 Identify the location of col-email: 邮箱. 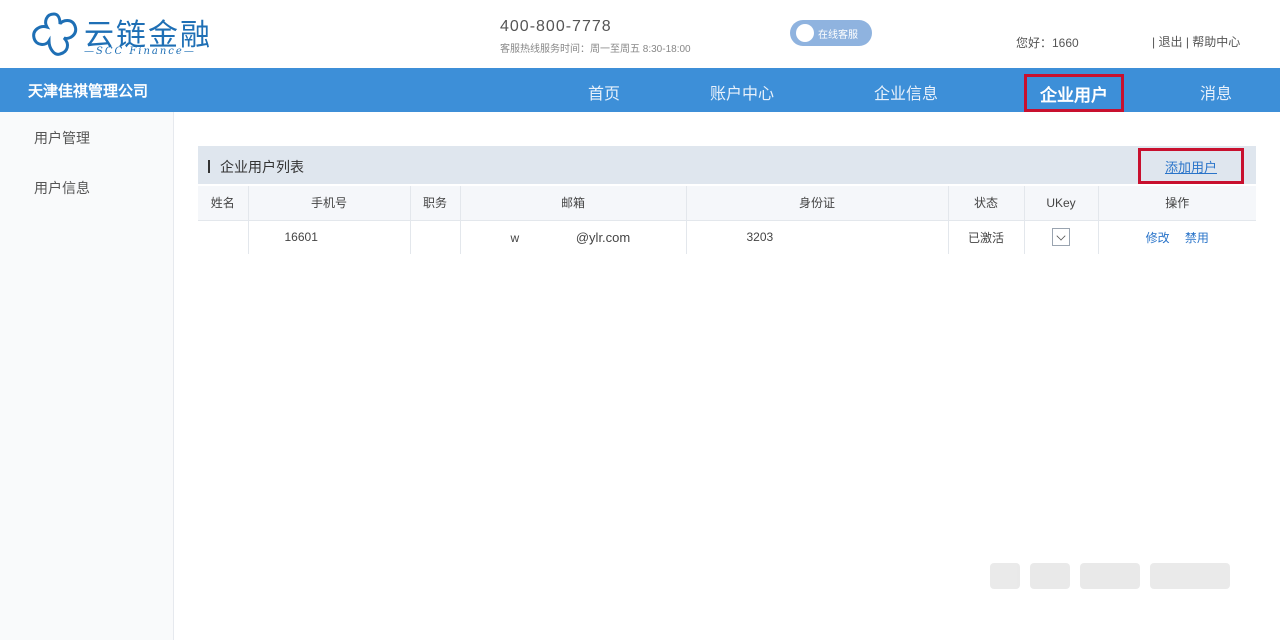
(573, 203).